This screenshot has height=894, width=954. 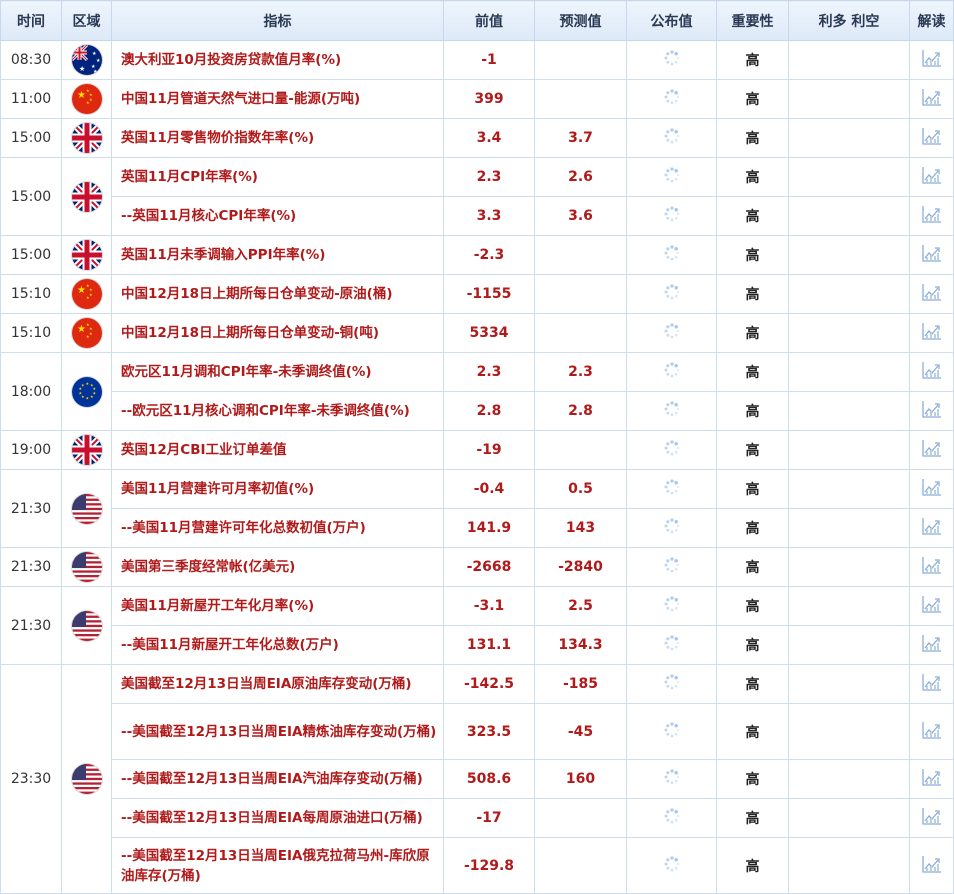 I want to click on indicator-link: 美国11月营建许可月率初值(%), so click(x=277, y=489).